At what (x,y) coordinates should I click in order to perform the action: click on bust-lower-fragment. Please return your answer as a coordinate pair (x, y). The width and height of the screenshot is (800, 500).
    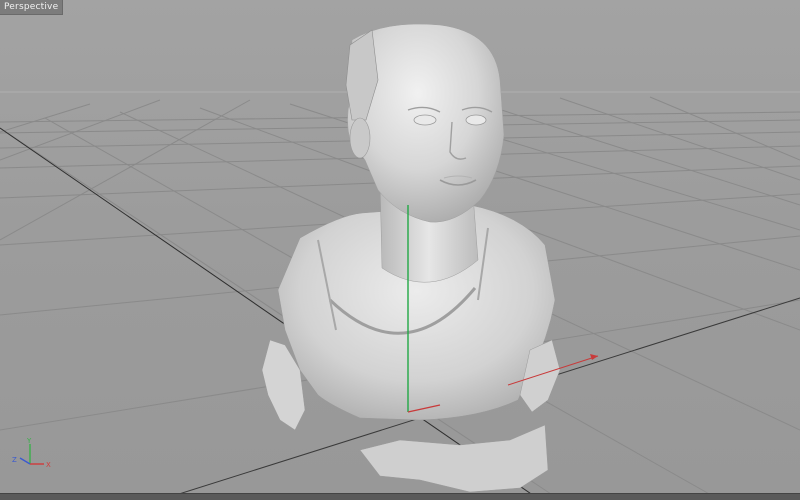
    Looking at the image, I should click on (454, 458).